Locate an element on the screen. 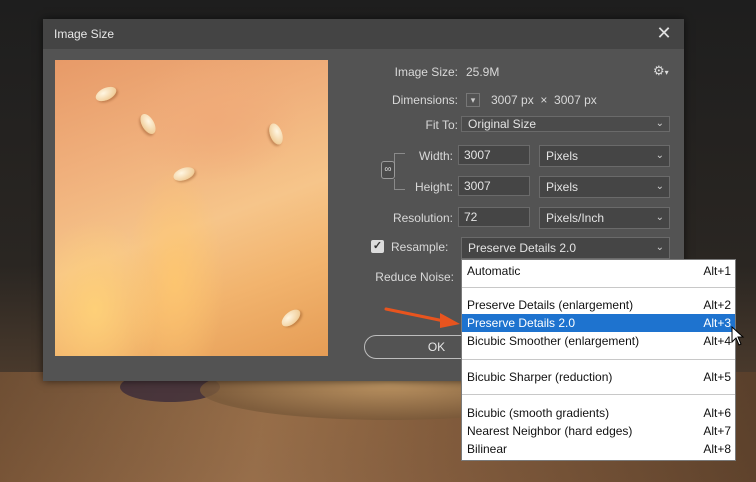 This screenshot has height=482, width=756. height-unit-value: Pixels is located at coordinates (562, 187).